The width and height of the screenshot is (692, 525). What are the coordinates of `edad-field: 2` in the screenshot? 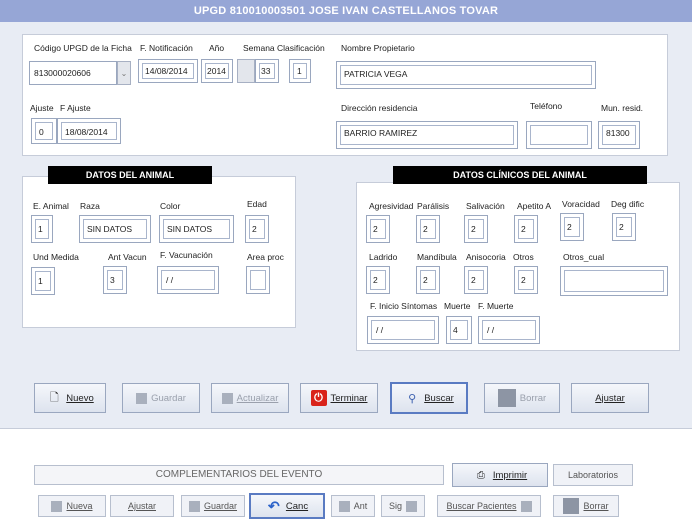 It's located at (257, 229).